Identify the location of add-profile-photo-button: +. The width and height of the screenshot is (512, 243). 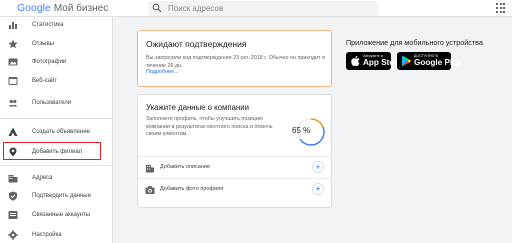
(318, 189).